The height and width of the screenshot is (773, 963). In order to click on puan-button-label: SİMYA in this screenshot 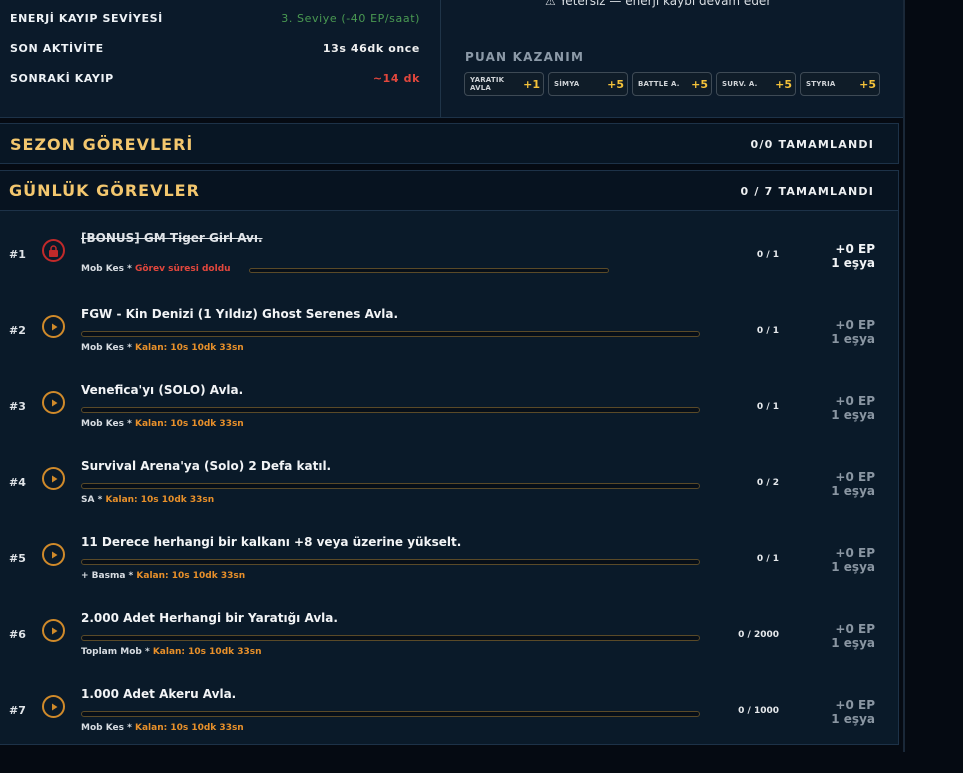, I will do `click(567, 84)`.